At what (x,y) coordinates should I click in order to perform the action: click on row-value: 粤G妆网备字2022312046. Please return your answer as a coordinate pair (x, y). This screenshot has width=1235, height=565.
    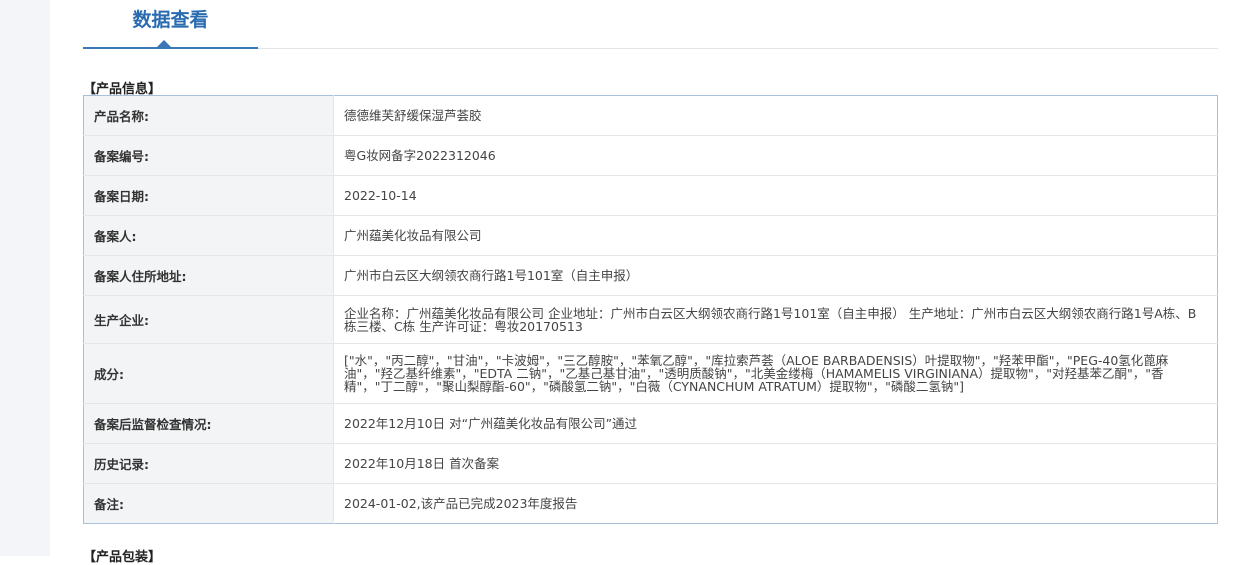
    Looking at the image, I should click on (775, 155).